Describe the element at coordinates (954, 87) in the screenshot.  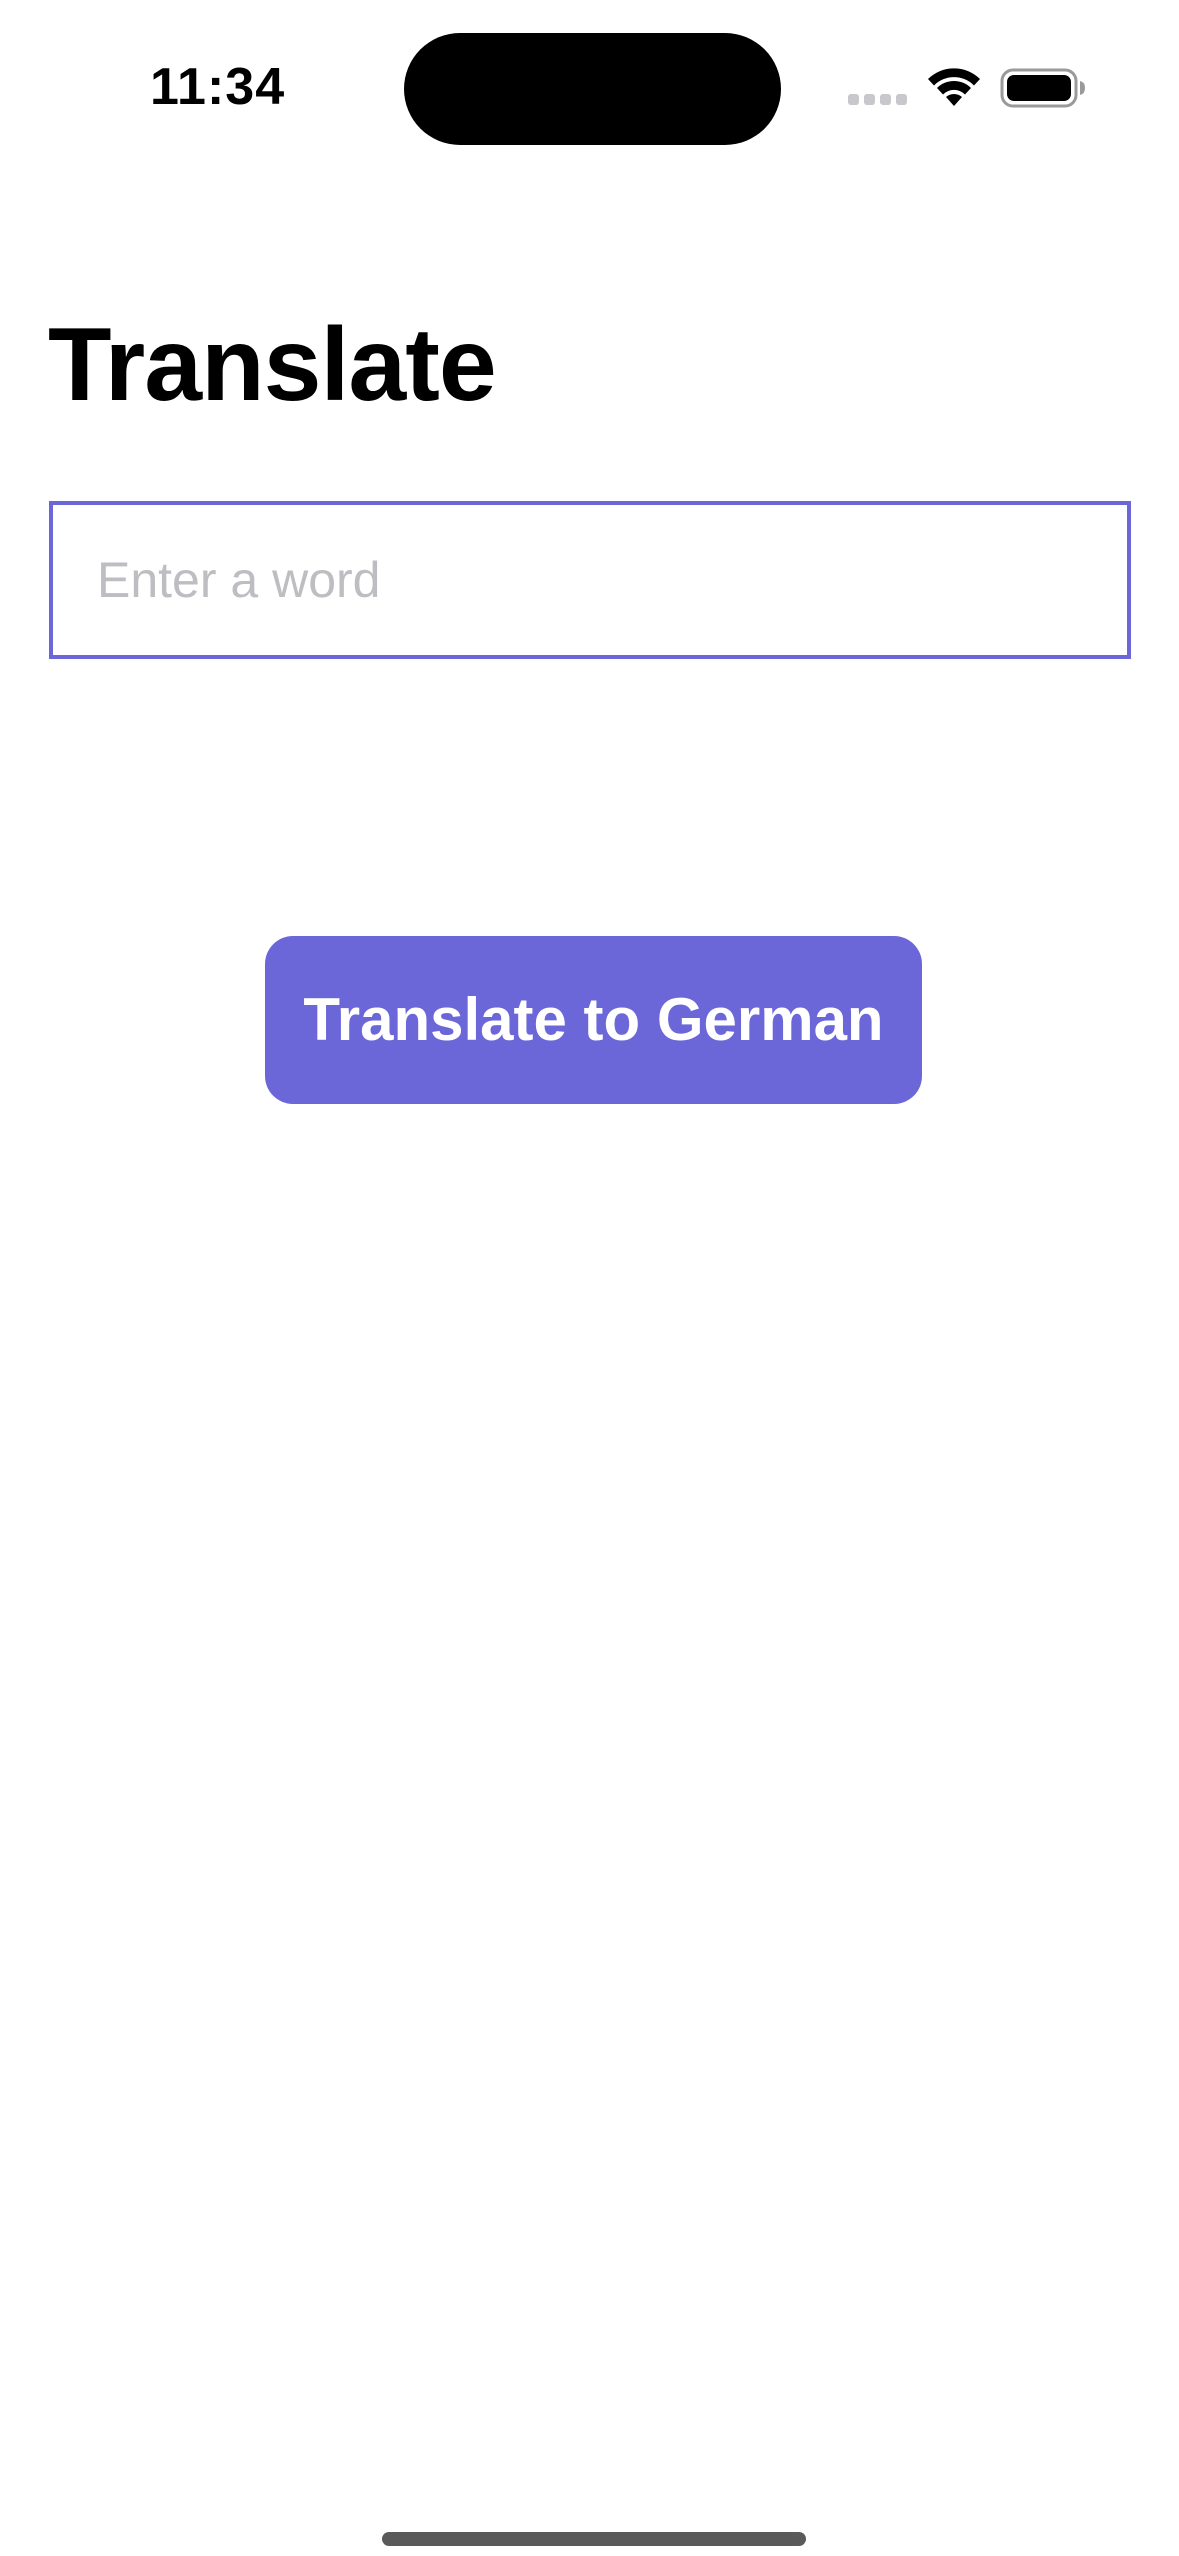
I see `wifi-icon` at that location.